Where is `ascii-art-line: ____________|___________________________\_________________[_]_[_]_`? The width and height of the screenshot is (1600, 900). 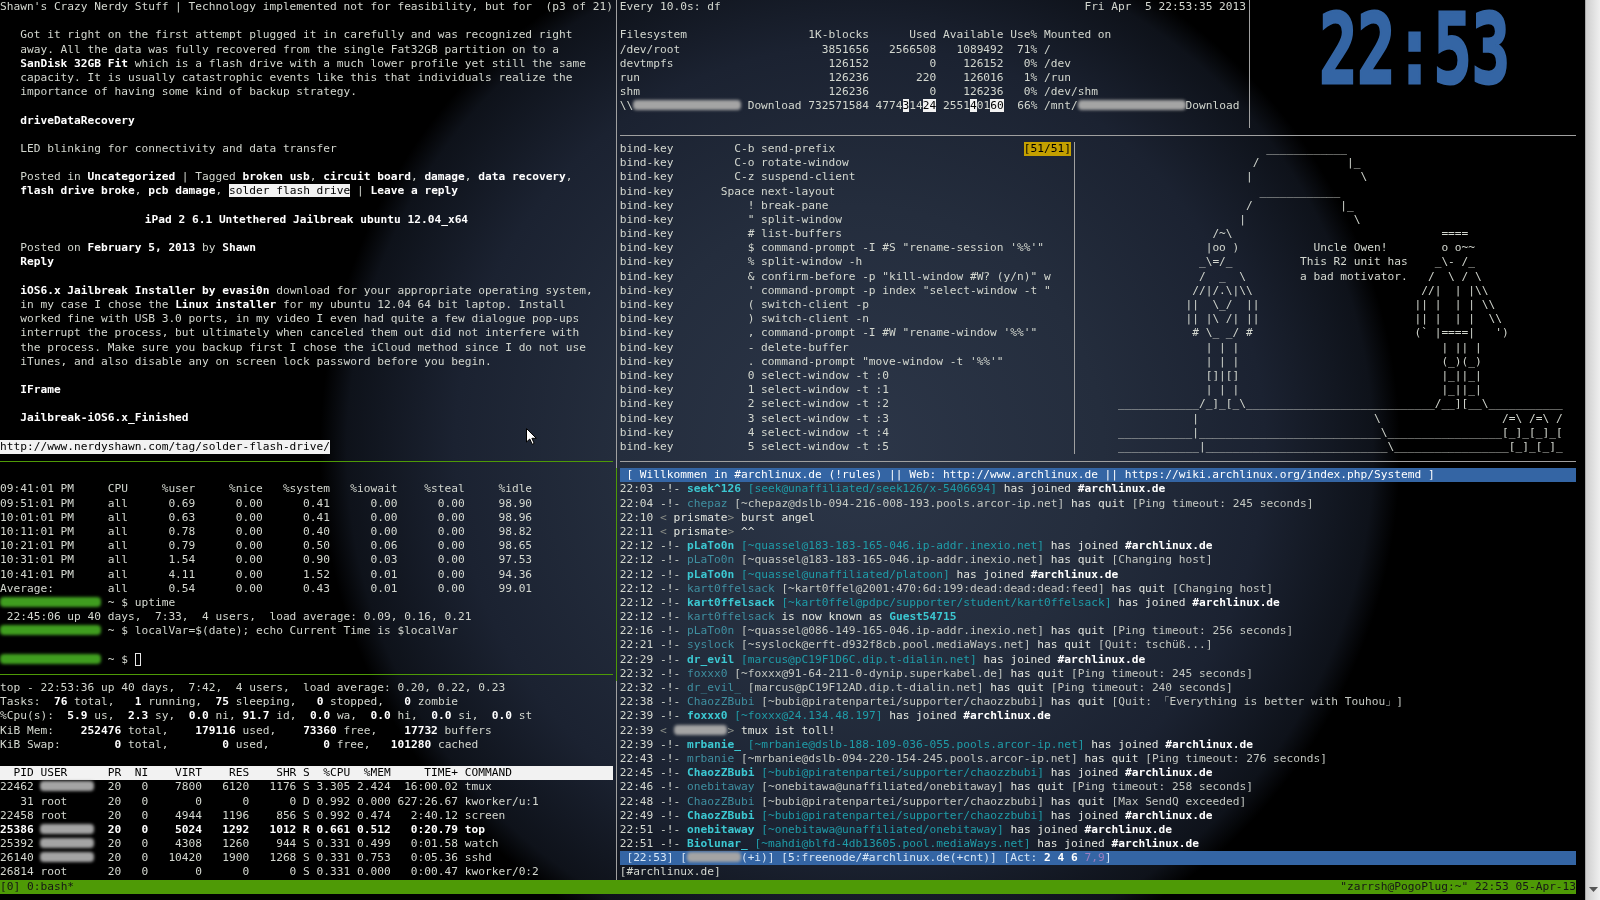 ascii-art-line: ____________|___________________________\_________________[_]_[_]_ is located at coordinates (1340, 446).